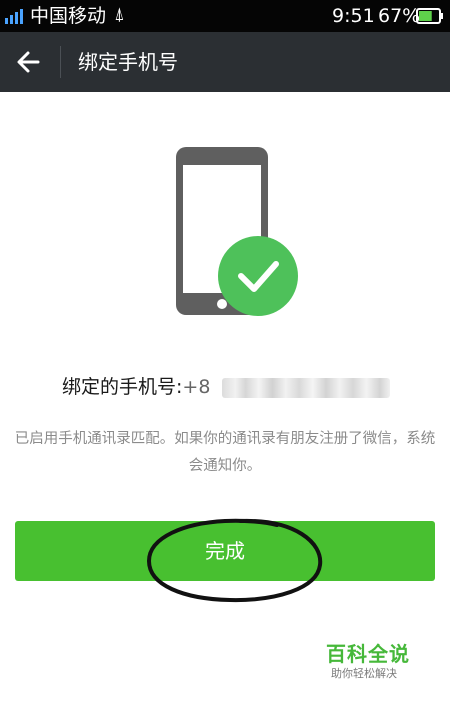 The width and height of the screenshot is (450, 711). What do you see at coordinates (225, 62) in the screenshot?
I see `title-bar: 绑定手机号` at bounding box center [225, 62].